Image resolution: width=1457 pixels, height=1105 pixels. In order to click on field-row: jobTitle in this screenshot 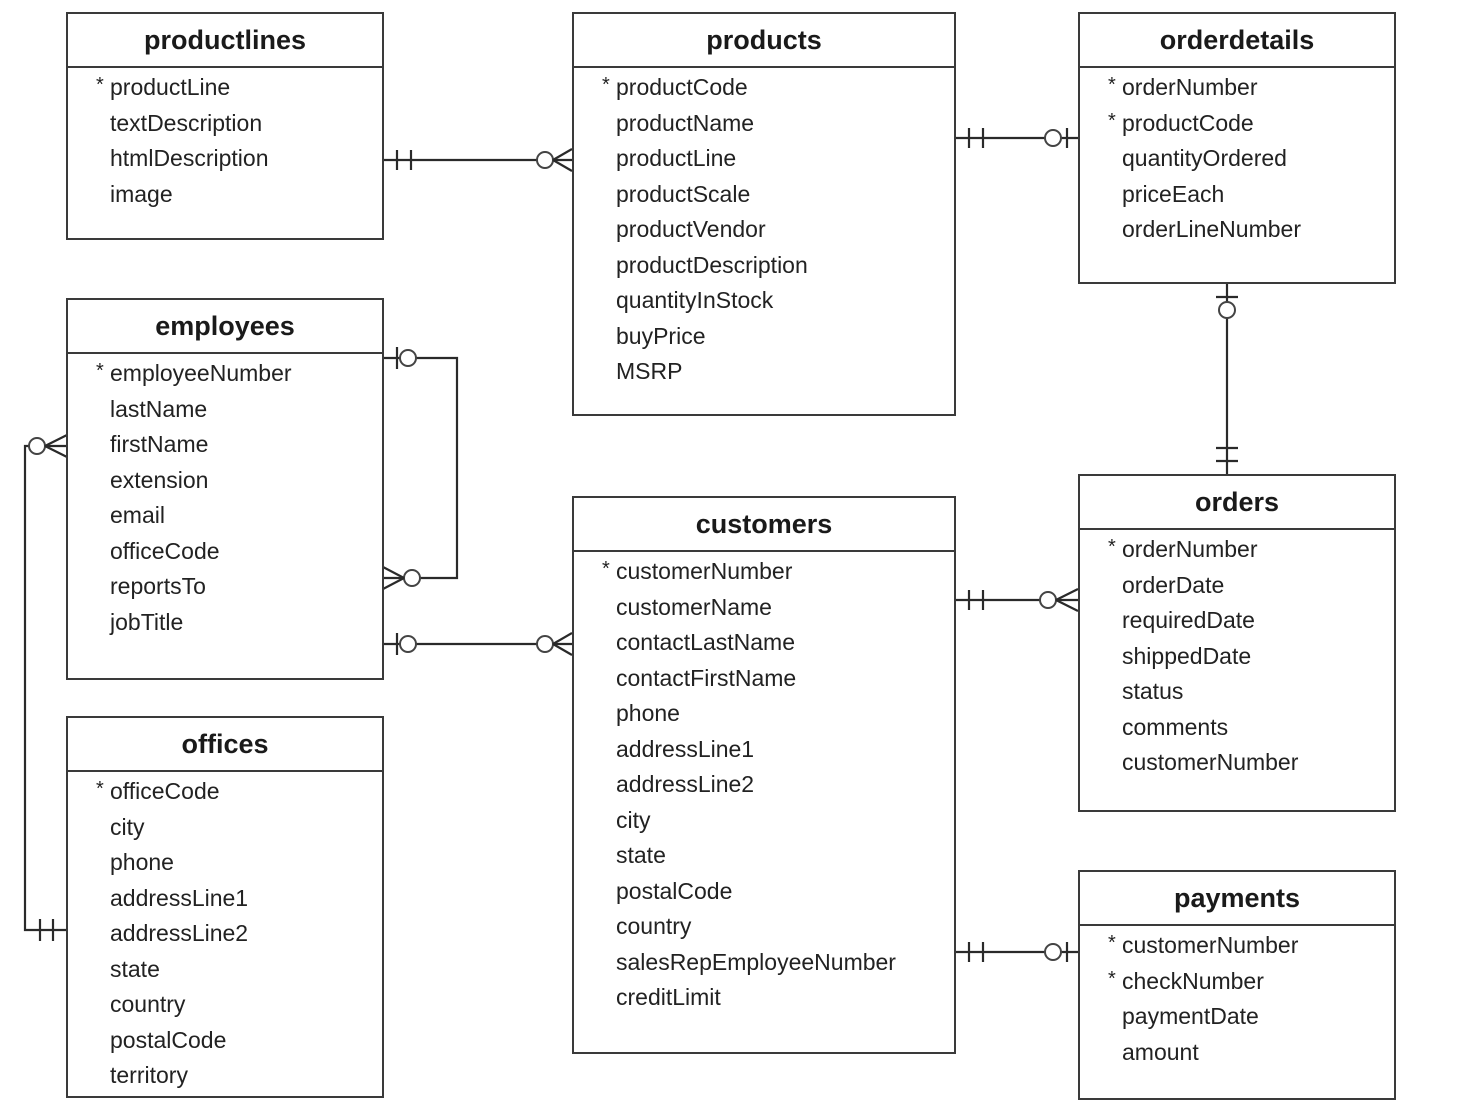, I will do `click(225, 623)`.